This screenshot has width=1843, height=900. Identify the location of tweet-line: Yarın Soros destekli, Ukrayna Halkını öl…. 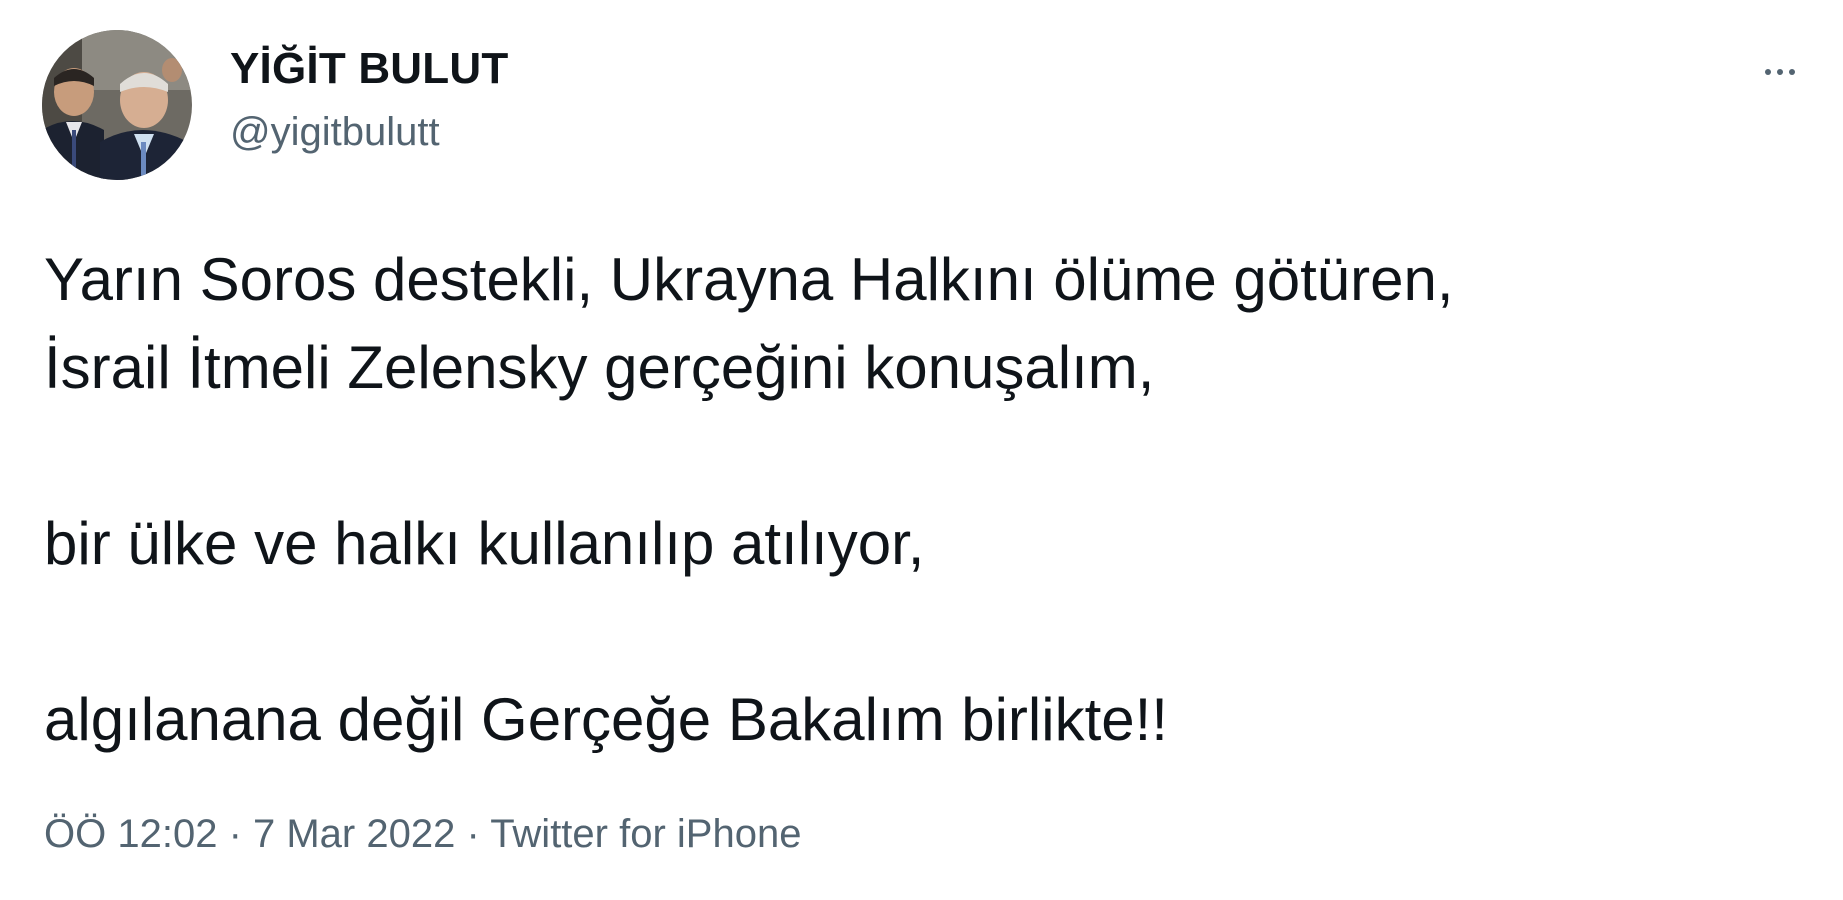
(749, 279).